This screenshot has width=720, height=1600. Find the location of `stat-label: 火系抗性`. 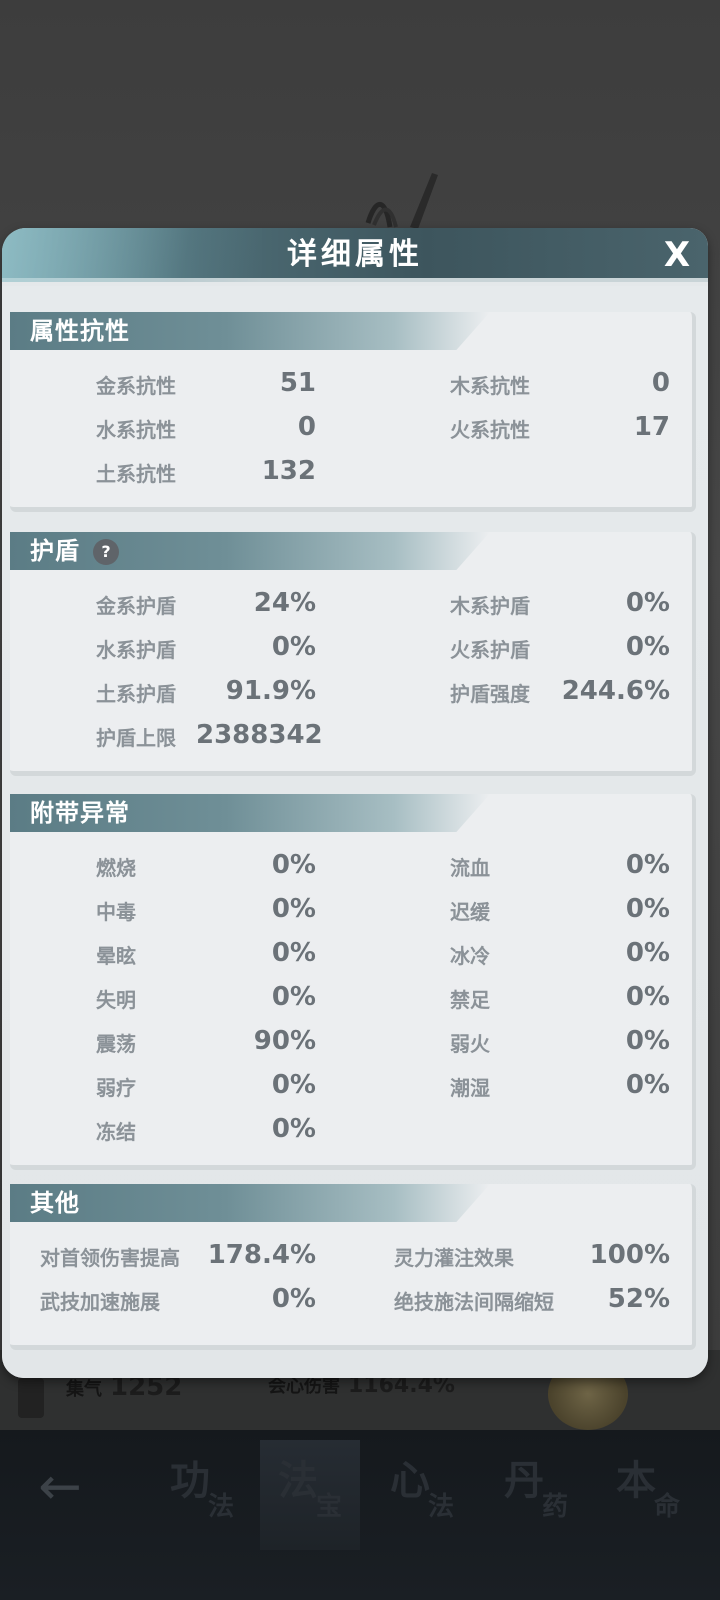

stat-label: 火系抗性 is located at coordinates (490, 430).